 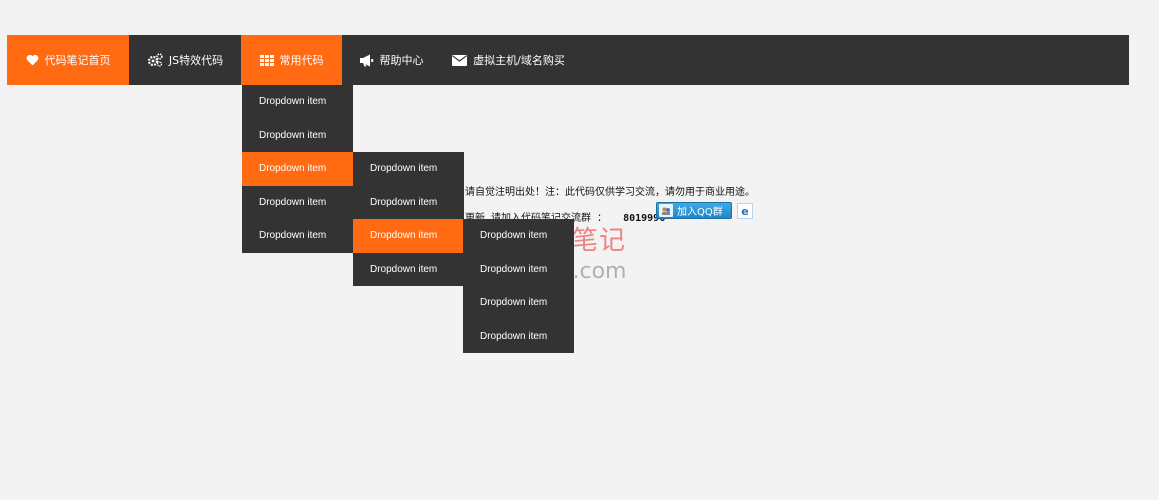 What do you see at coordinates (700, 212) in the screenshot?
I see `qq-button-label: 加入QQ群` at bounding box center [700, 212].